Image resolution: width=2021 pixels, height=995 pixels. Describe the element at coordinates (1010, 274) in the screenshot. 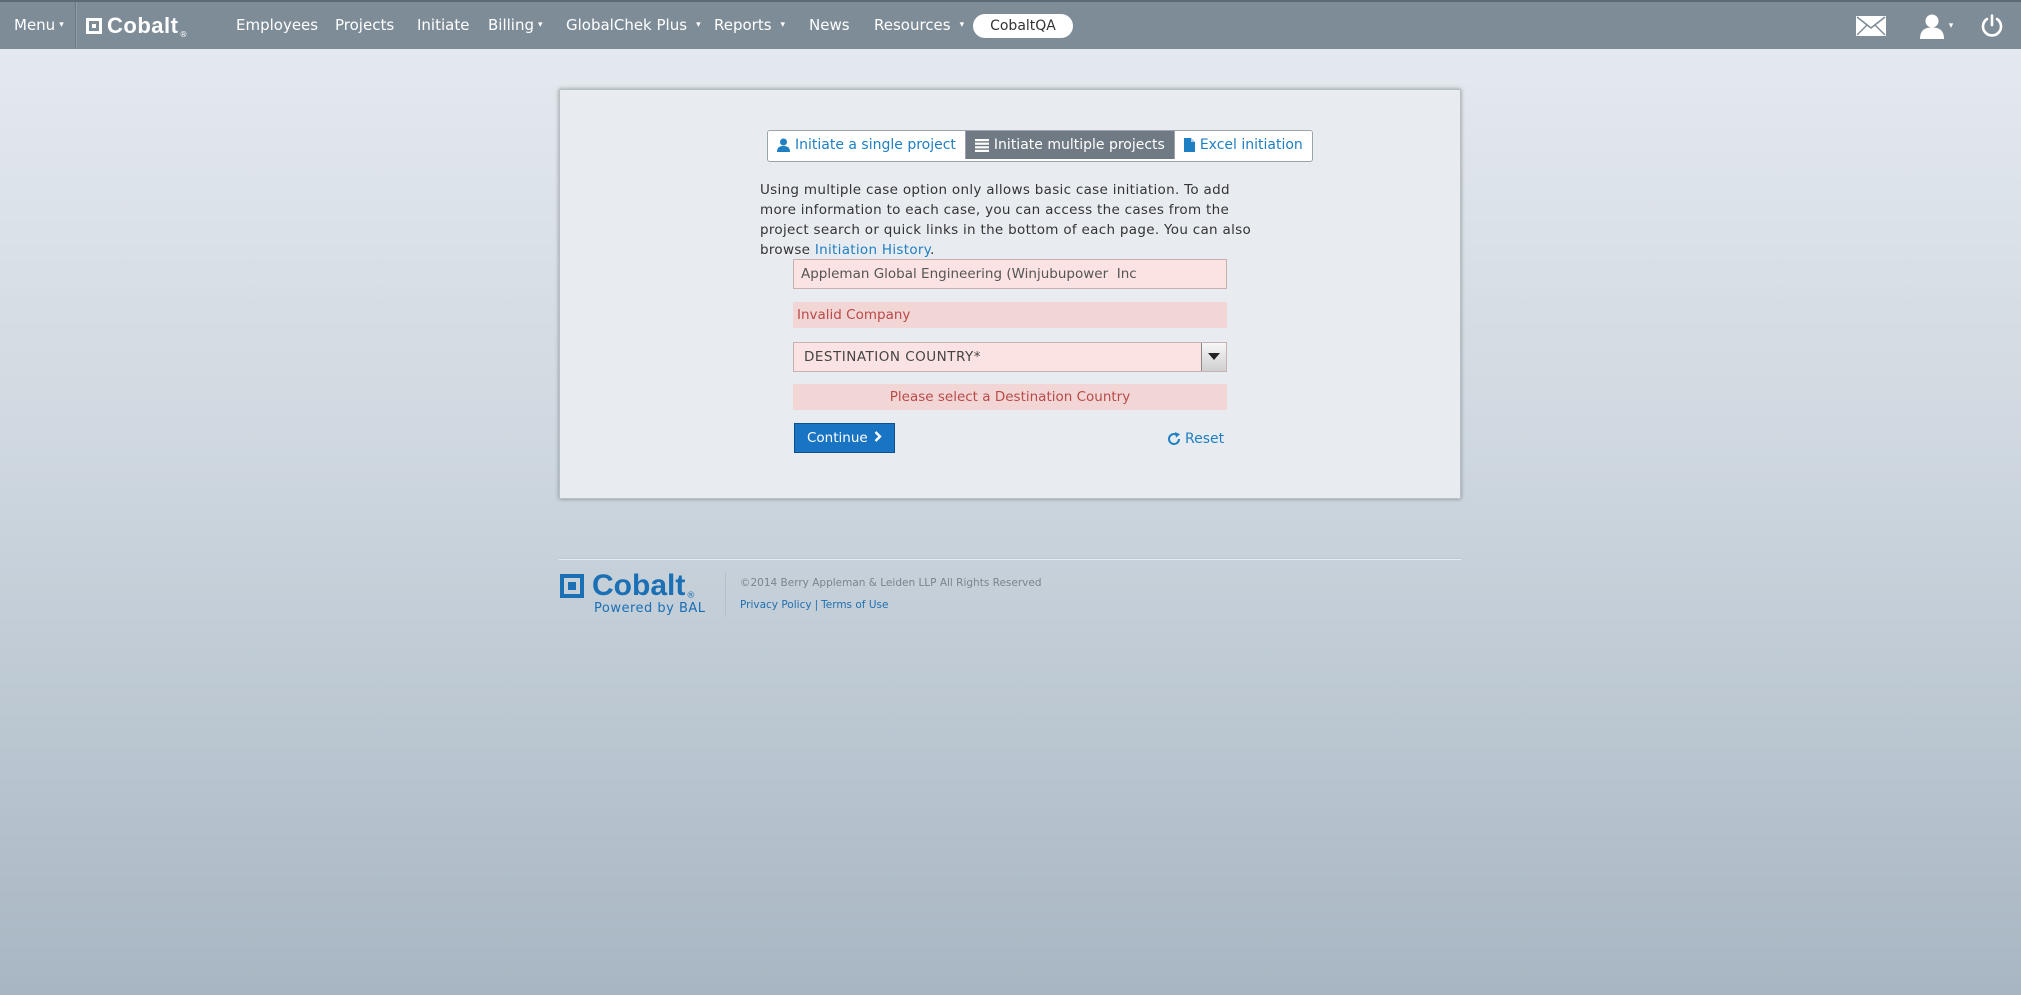

I see `company-input` at that location.